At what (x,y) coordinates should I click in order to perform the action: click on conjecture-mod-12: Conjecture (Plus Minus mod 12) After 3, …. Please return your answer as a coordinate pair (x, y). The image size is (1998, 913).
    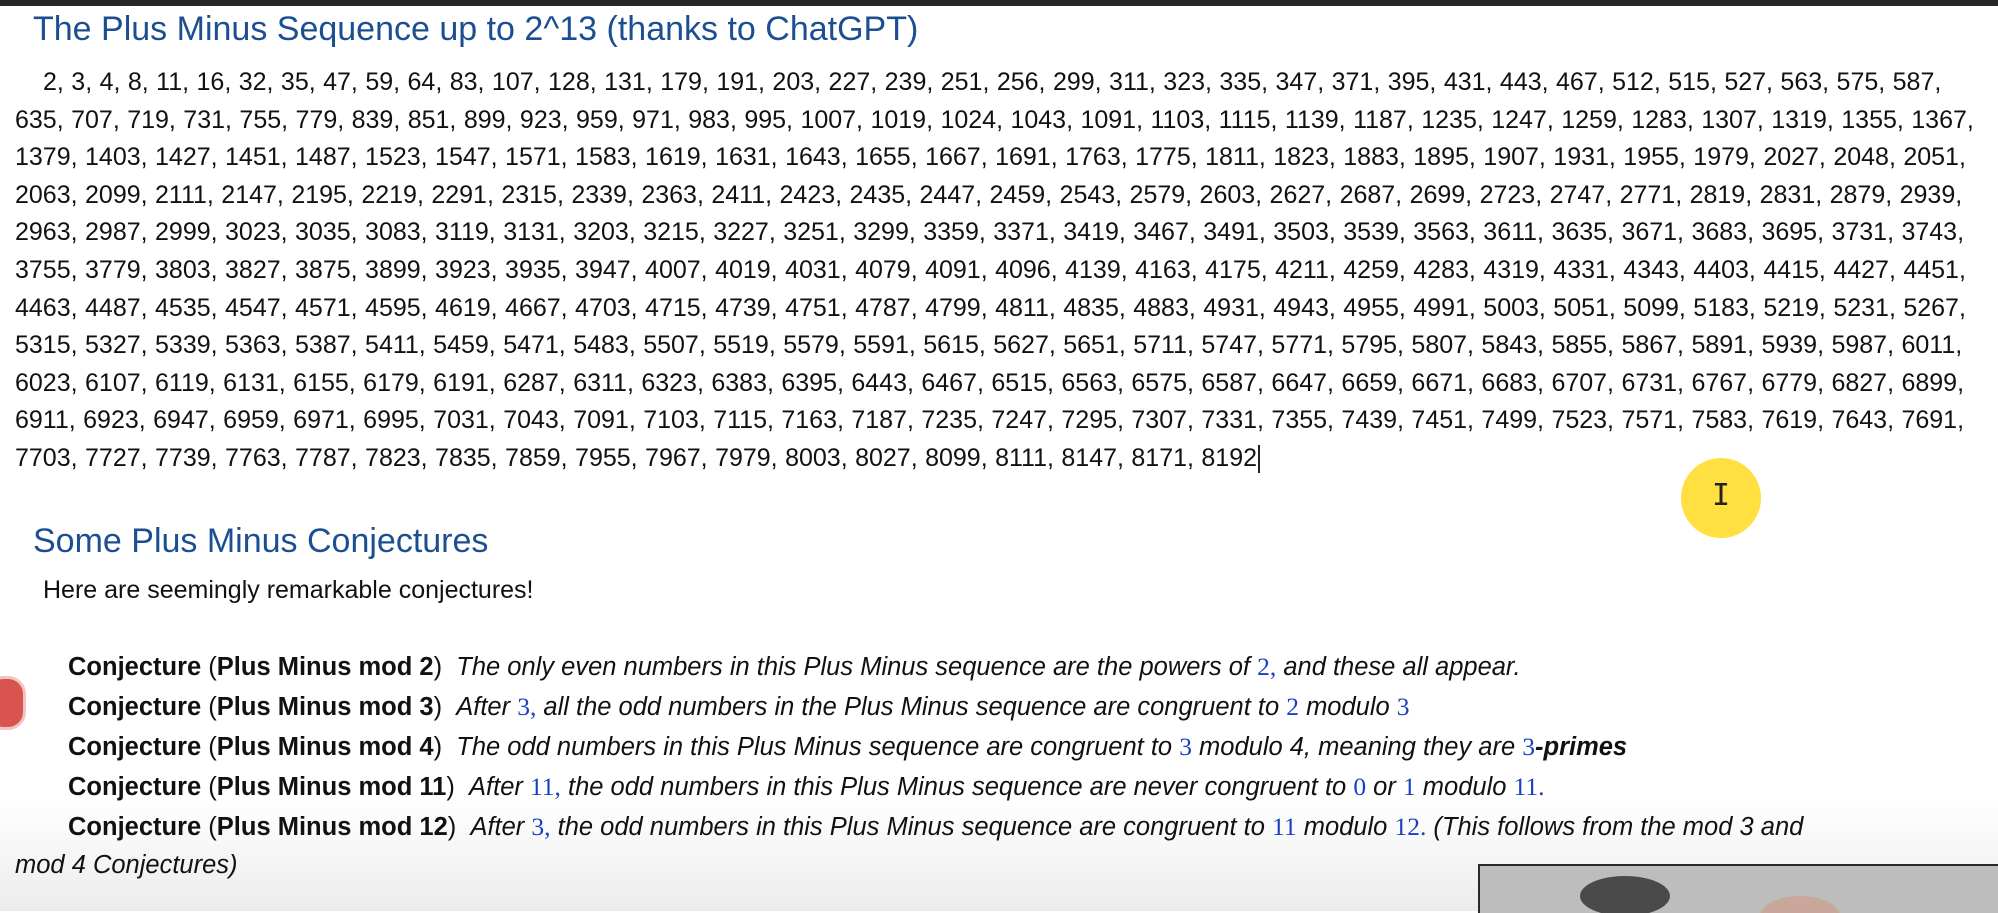
    Looking at the image, I should click on (935, 827).